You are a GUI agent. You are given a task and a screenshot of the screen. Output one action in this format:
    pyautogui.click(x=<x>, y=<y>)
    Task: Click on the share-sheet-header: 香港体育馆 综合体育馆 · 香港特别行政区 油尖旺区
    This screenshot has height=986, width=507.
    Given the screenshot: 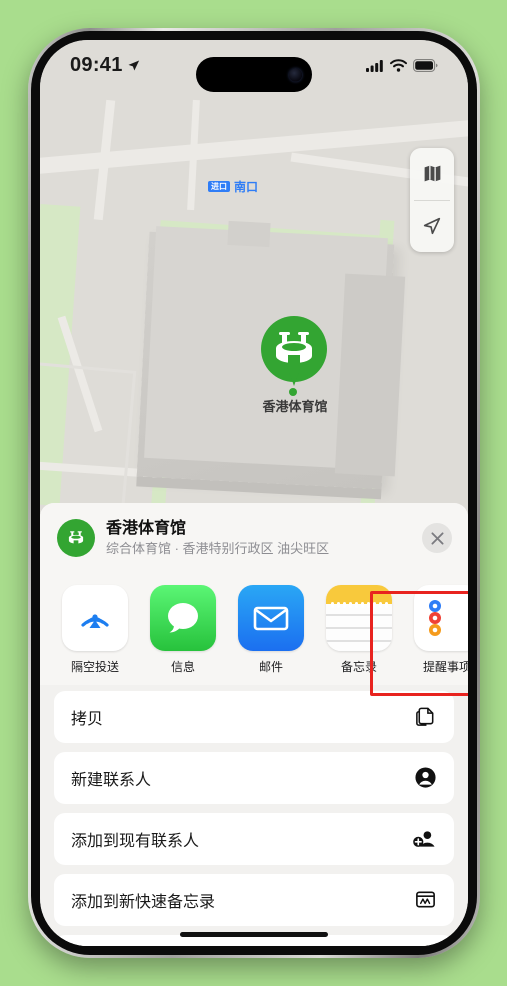 What is the action you would take?
    pyautogui.click(x=254, y=537)
    